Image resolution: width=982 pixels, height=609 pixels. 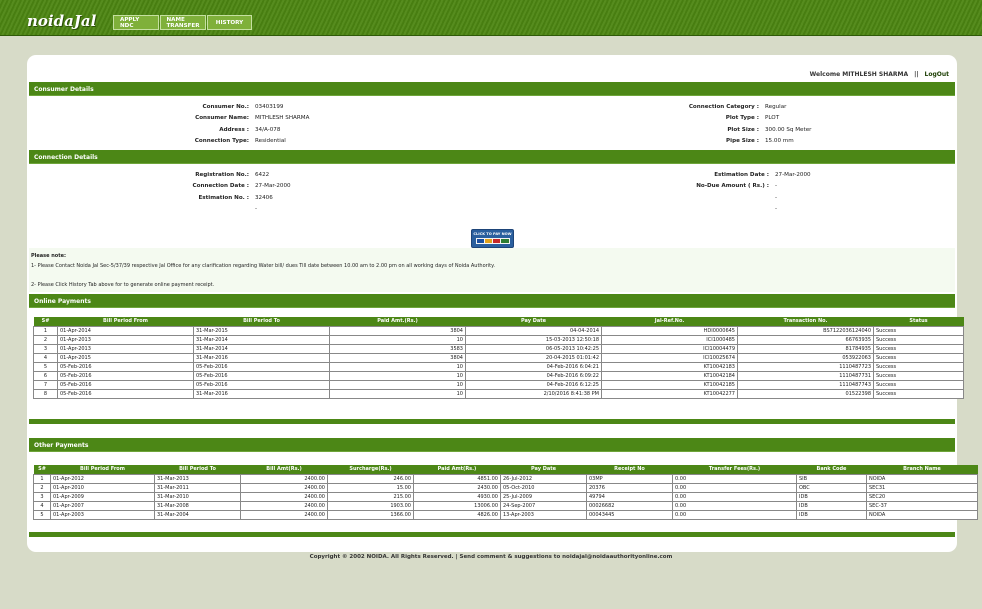 I want to click on tab-name-transfer: NAME TRANSFER, so click(x=183, y=22).